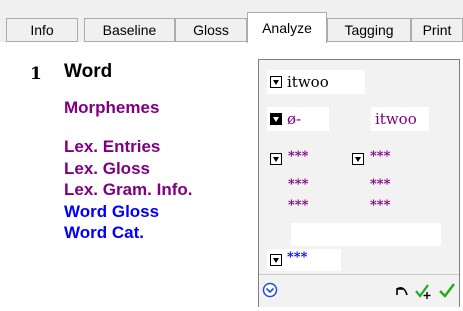 Image resolution: width=463 pixels, height=311 pixels. What do you see at coordinates (112, 107) in the screenshot?
I see `label-morphemes: Morphemes` at bounding box center [112, 107].